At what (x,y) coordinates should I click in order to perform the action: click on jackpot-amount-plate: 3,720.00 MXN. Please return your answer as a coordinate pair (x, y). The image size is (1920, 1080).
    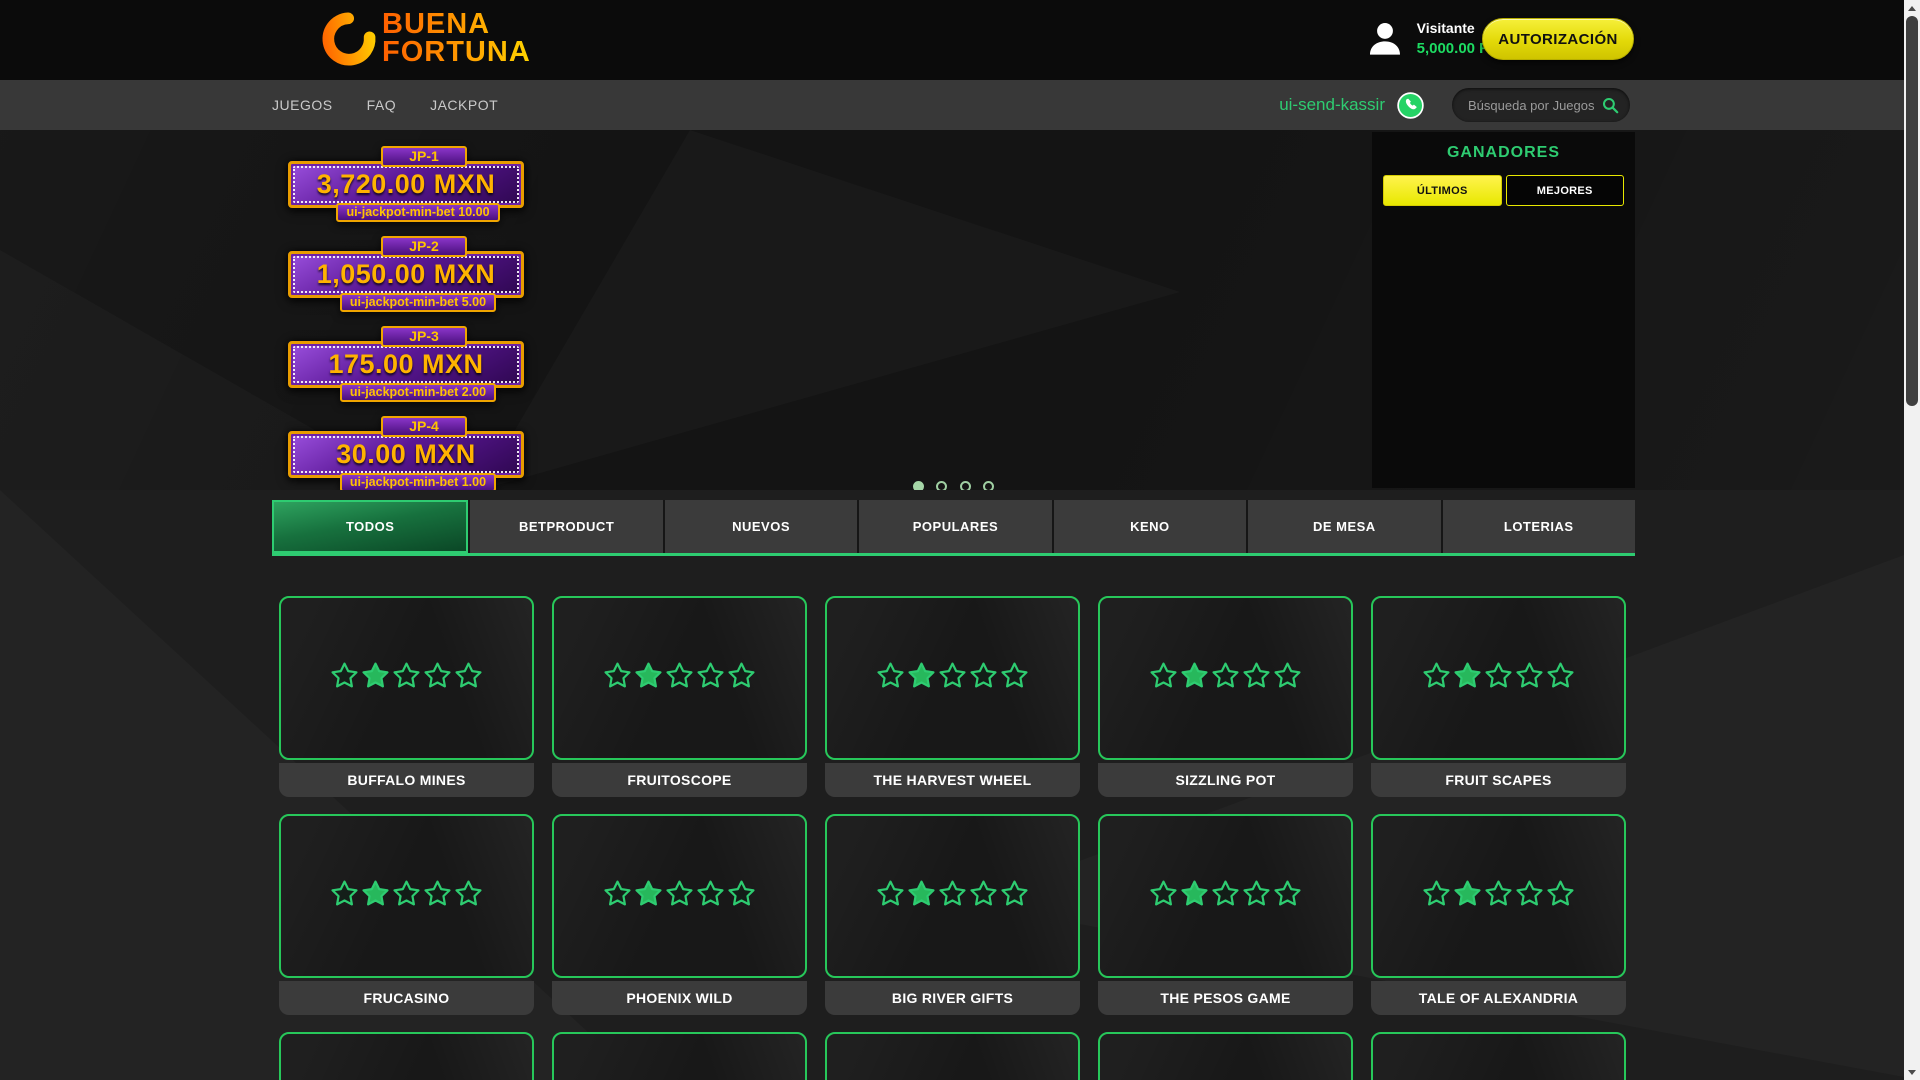
    Looking at the image, I should click on (406, 184).